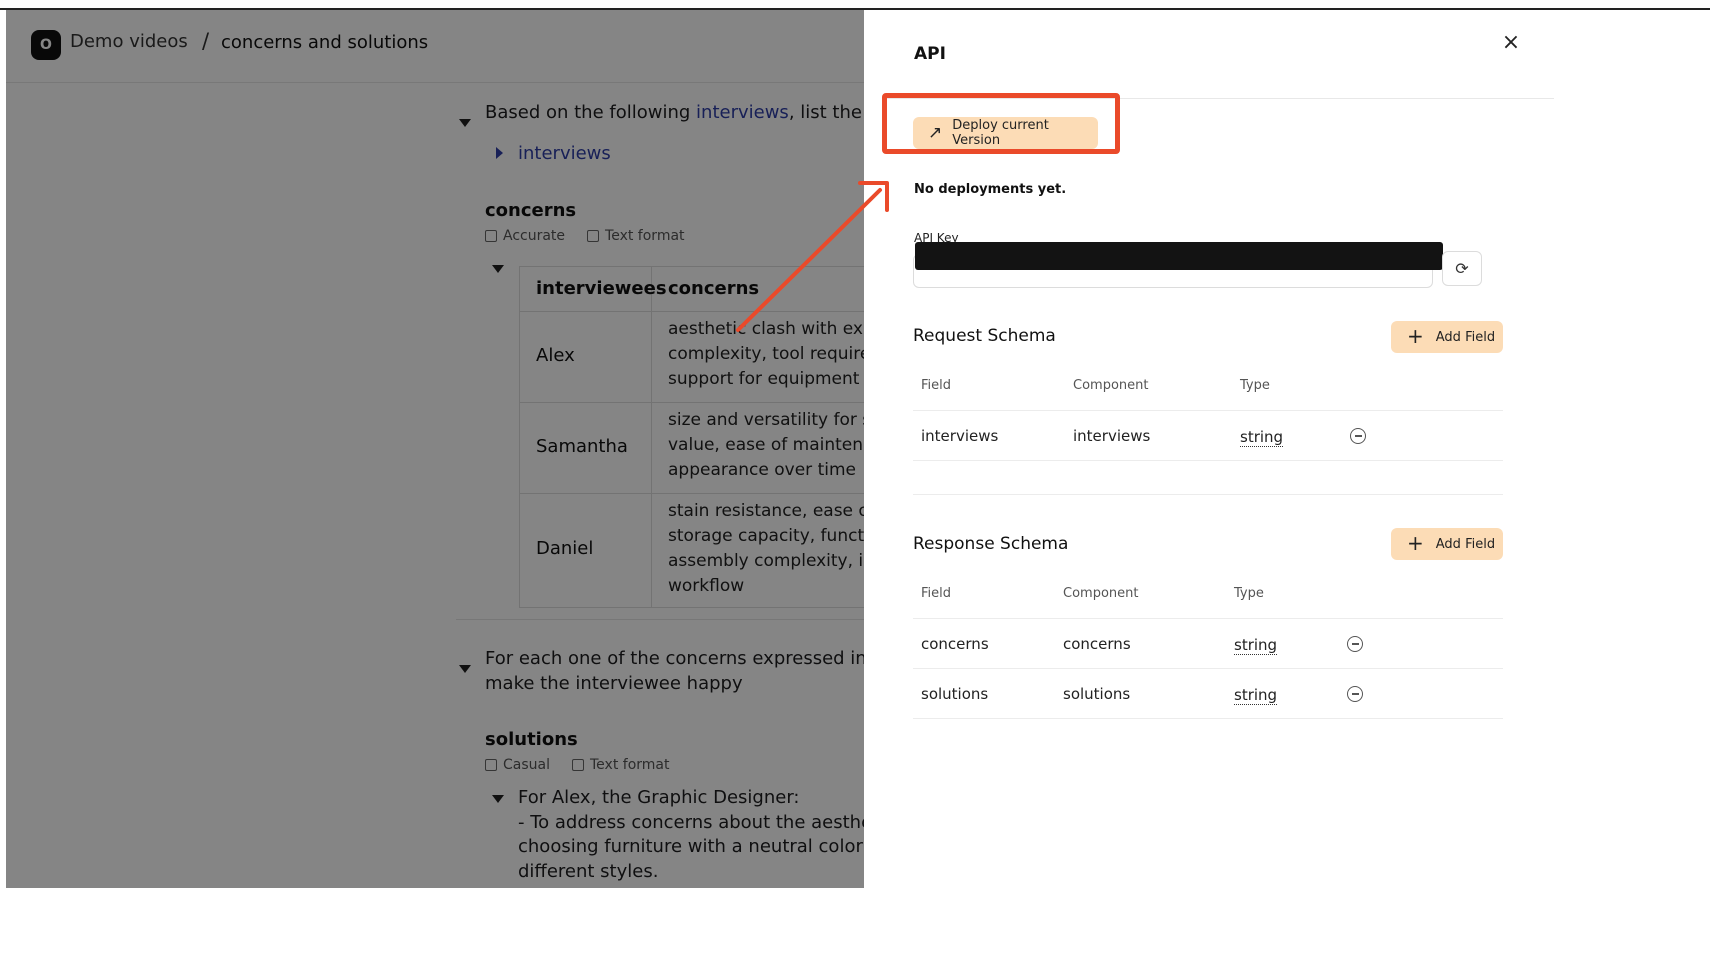 Image resolution: width=1710 pixels, height=974 pixels. Describe the element at coordinates (930, 54) in the screenshot. I see `panel-title: API` at that location.